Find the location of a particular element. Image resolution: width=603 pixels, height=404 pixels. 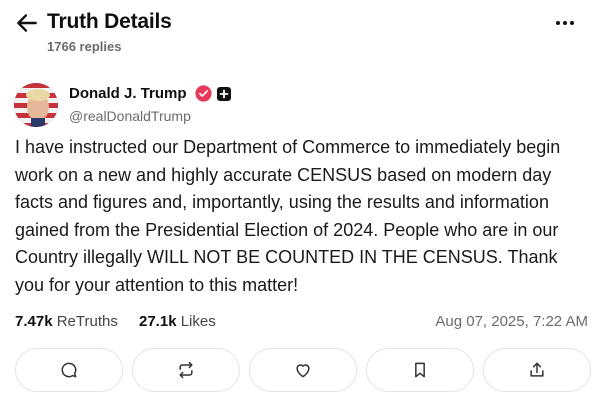

bookmark-icon is located at coordinates (420, 370).